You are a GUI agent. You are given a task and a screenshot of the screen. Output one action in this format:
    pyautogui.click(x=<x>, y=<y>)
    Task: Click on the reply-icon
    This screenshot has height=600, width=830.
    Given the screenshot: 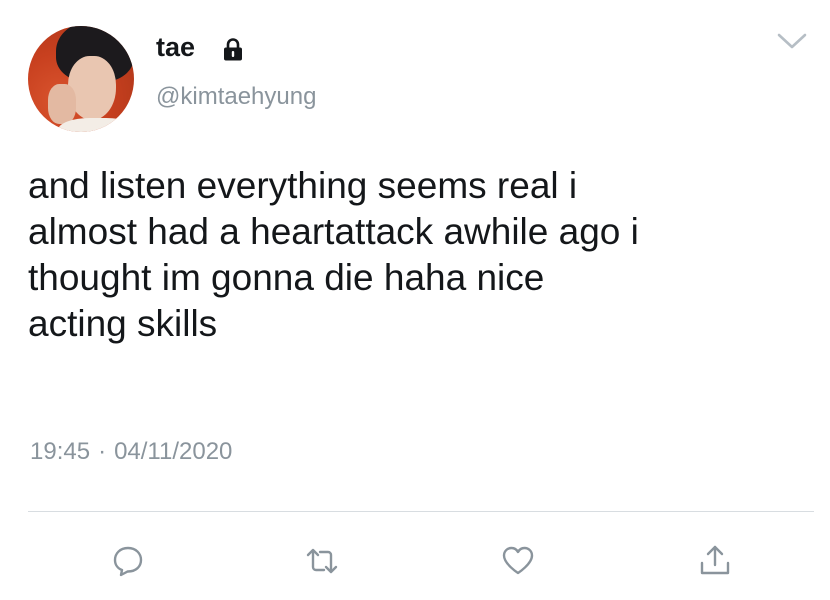 What is the action you would take?
    pyautogui.click(x=128, y=561)
    